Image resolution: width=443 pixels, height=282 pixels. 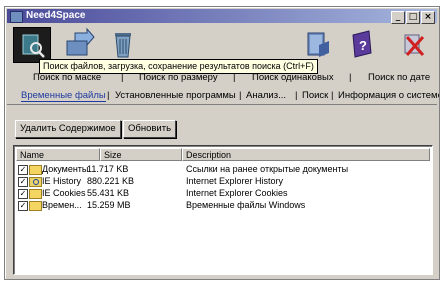 I want to click on tab-search-duplicates: Поиск одинаковых, so click(x=293, y=77).